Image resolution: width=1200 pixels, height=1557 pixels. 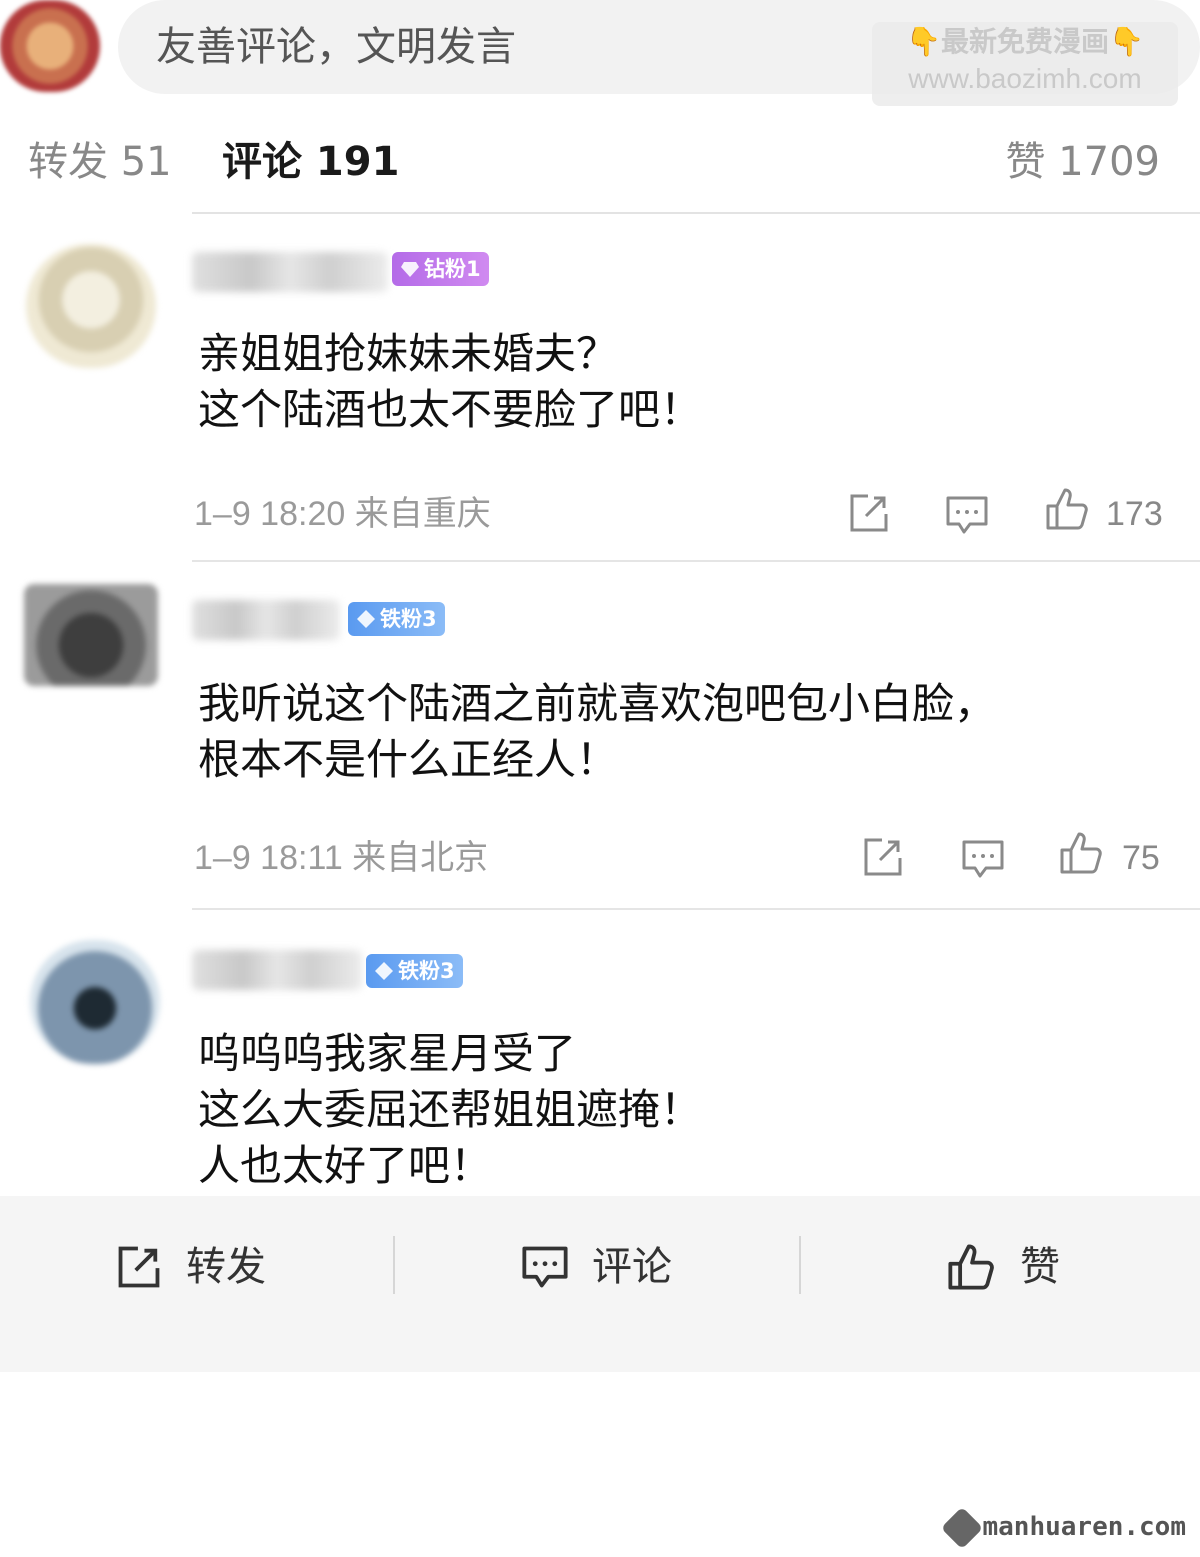 I want to click on fan-badge: 钻粉1, so click(x=440, y=269).